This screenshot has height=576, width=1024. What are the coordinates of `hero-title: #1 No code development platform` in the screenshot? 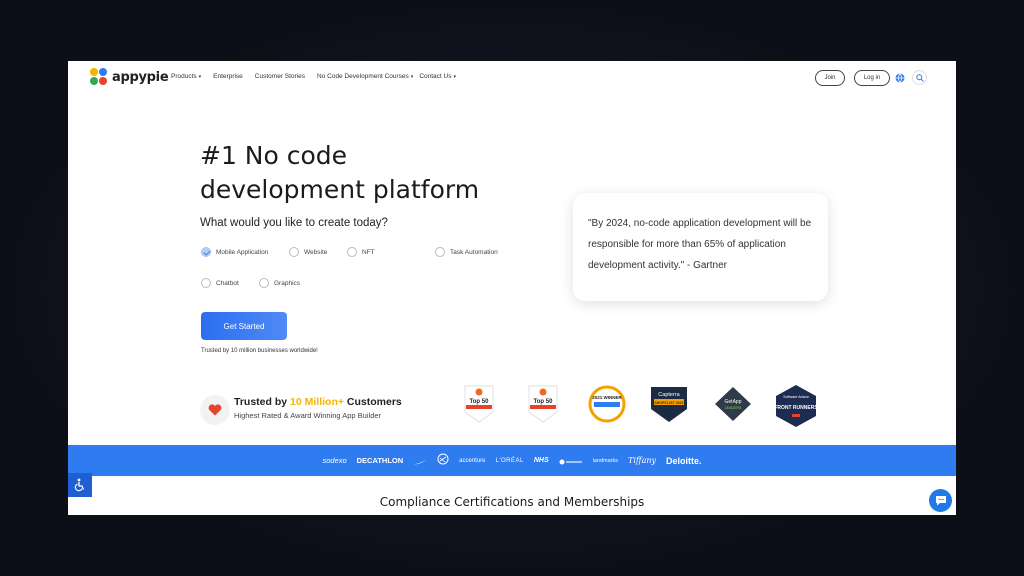 It's located at (350, 173).